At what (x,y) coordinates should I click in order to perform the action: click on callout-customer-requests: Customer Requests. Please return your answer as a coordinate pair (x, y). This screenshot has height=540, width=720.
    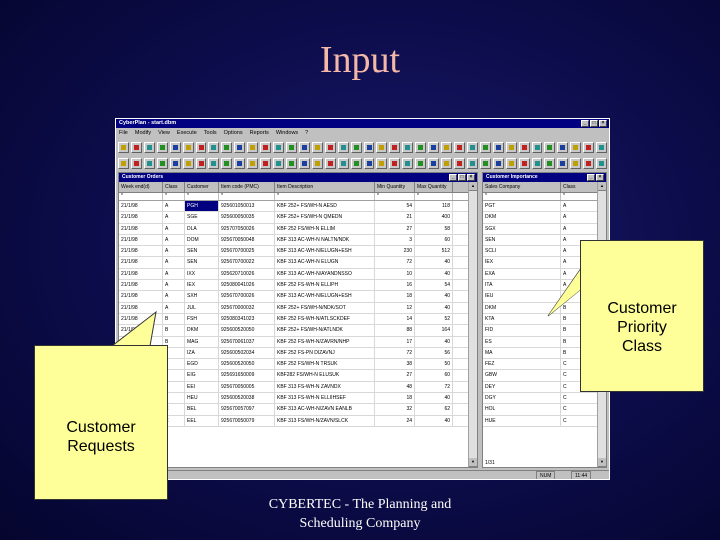
    Looking at the image, I should click on (101, 422).